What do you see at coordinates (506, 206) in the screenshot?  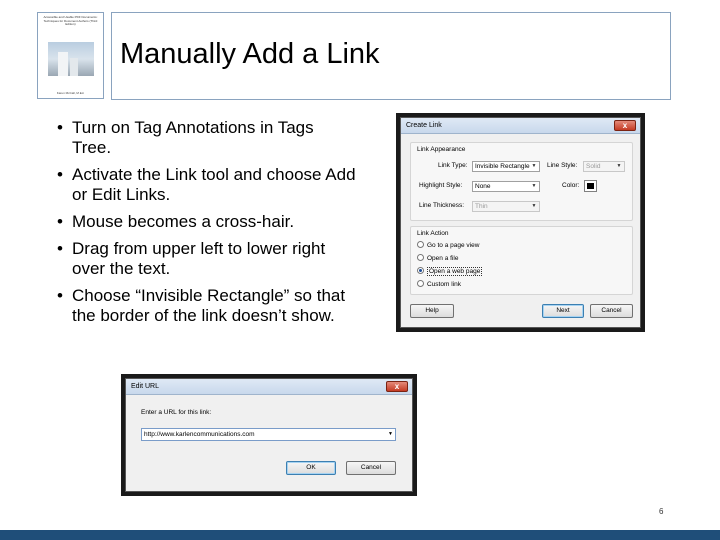 I see `line-thickness-select: Thin ▼` at bounding box center [506, 206].